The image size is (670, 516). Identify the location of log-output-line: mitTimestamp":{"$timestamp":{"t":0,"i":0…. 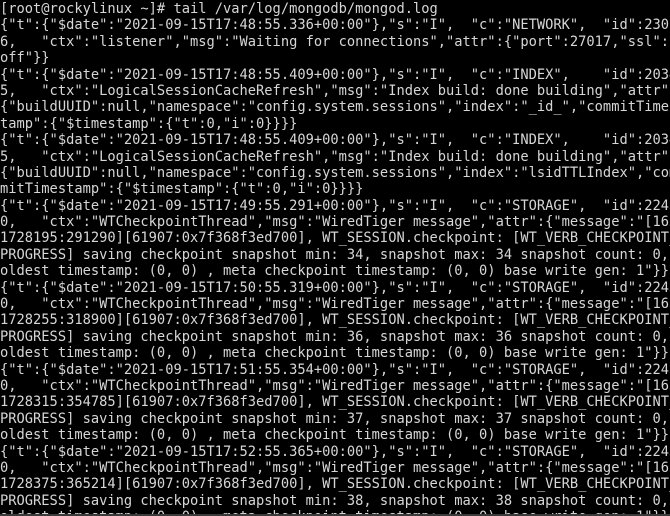
(182, 189).